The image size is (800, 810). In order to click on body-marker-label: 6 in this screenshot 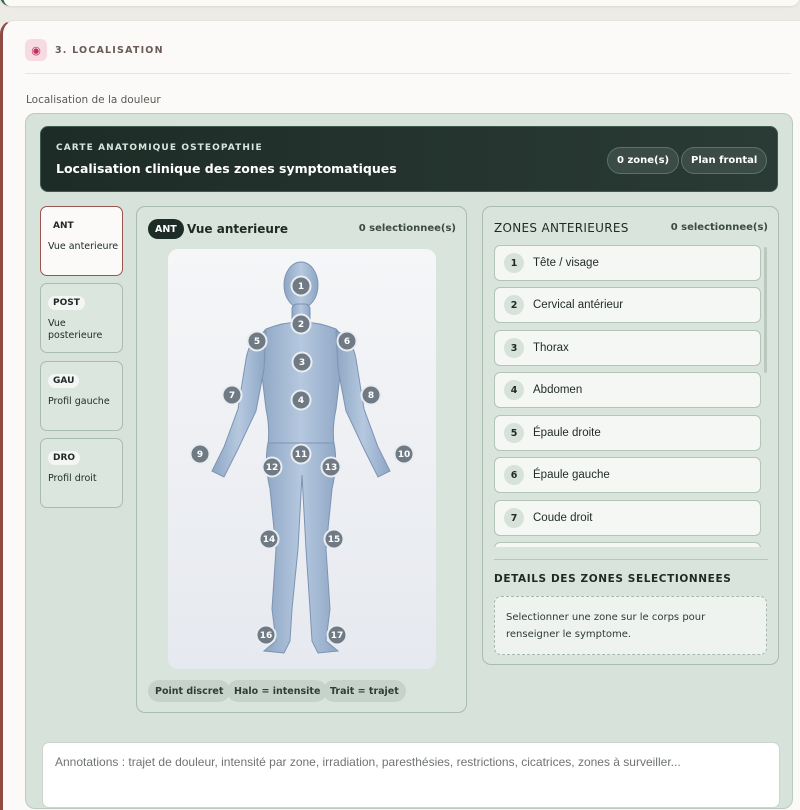, I will do `click(347, 342)`.